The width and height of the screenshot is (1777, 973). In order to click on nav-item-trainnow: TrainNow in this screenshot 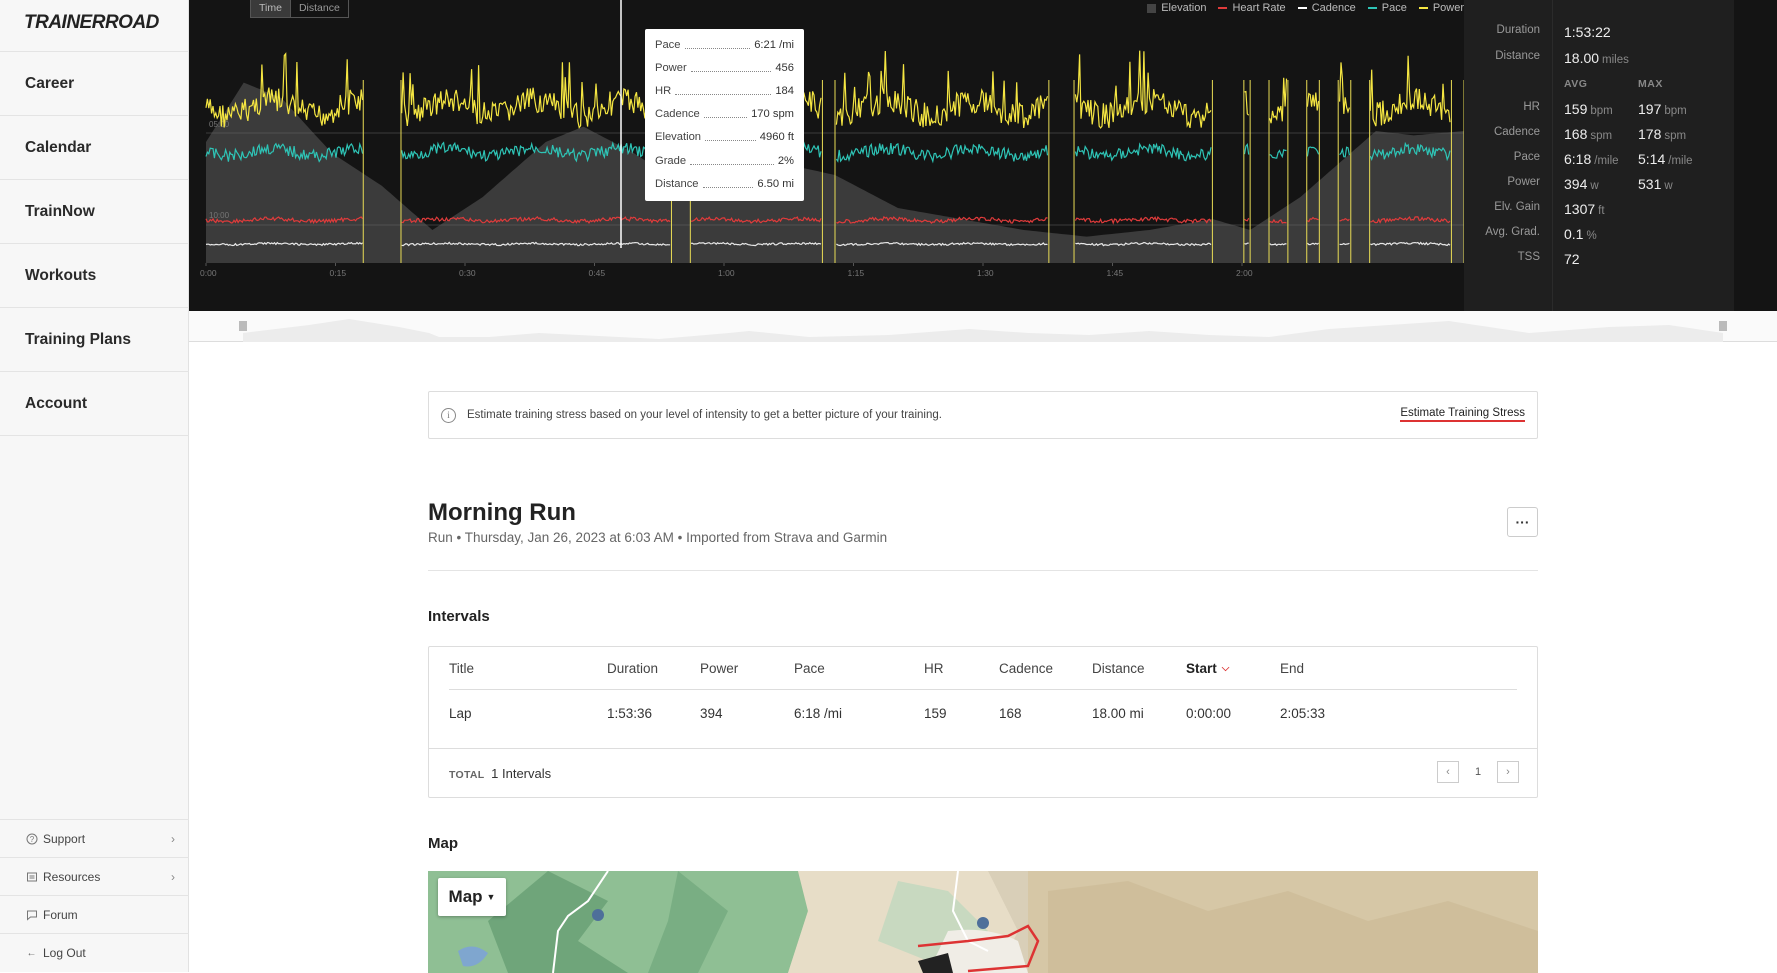, I will do `click(94, 212)`.